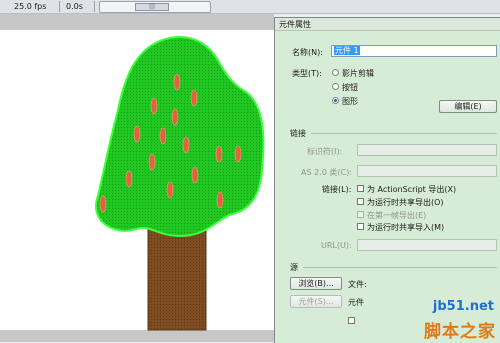  Describe the element at coordinates (387, 24) in the screenshot. I see `dialog-title: 元件属性` at that location.